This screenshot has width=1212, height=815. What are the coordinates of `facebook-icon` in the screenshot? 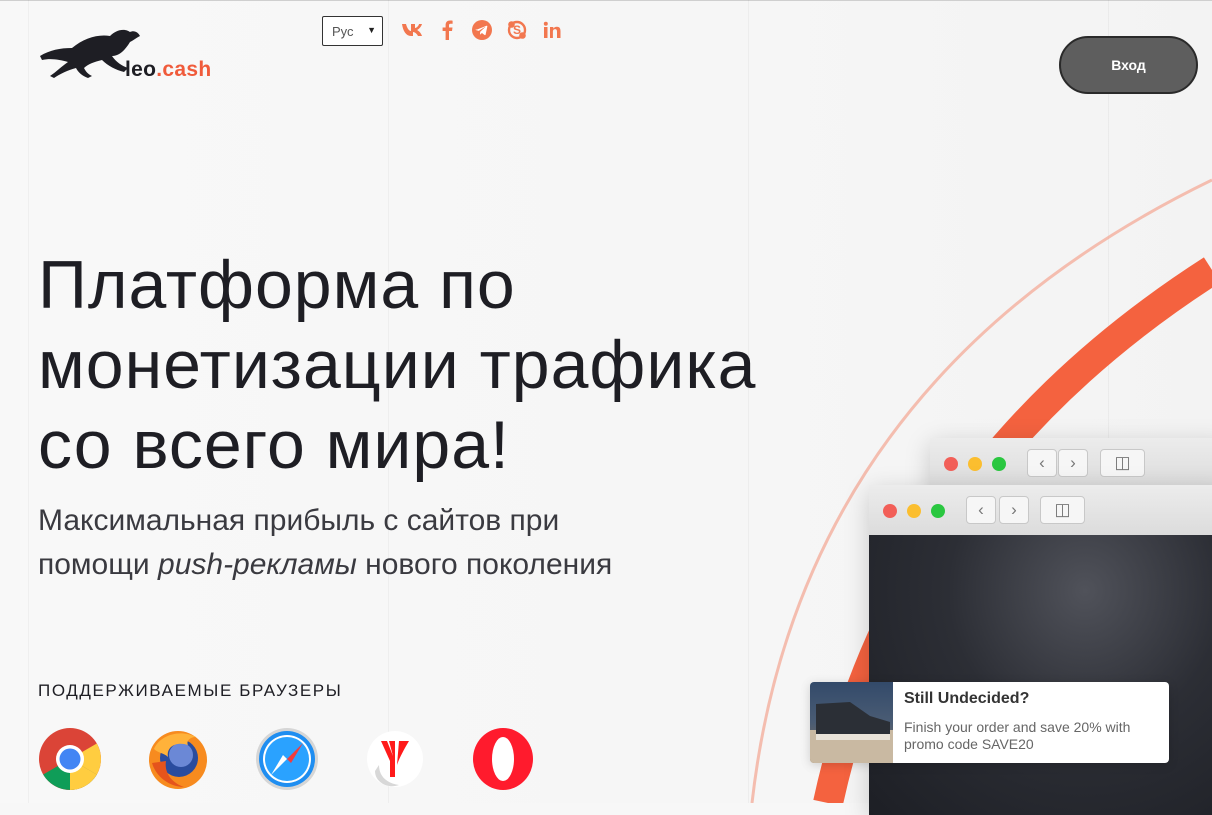 It's located at (447, 30).